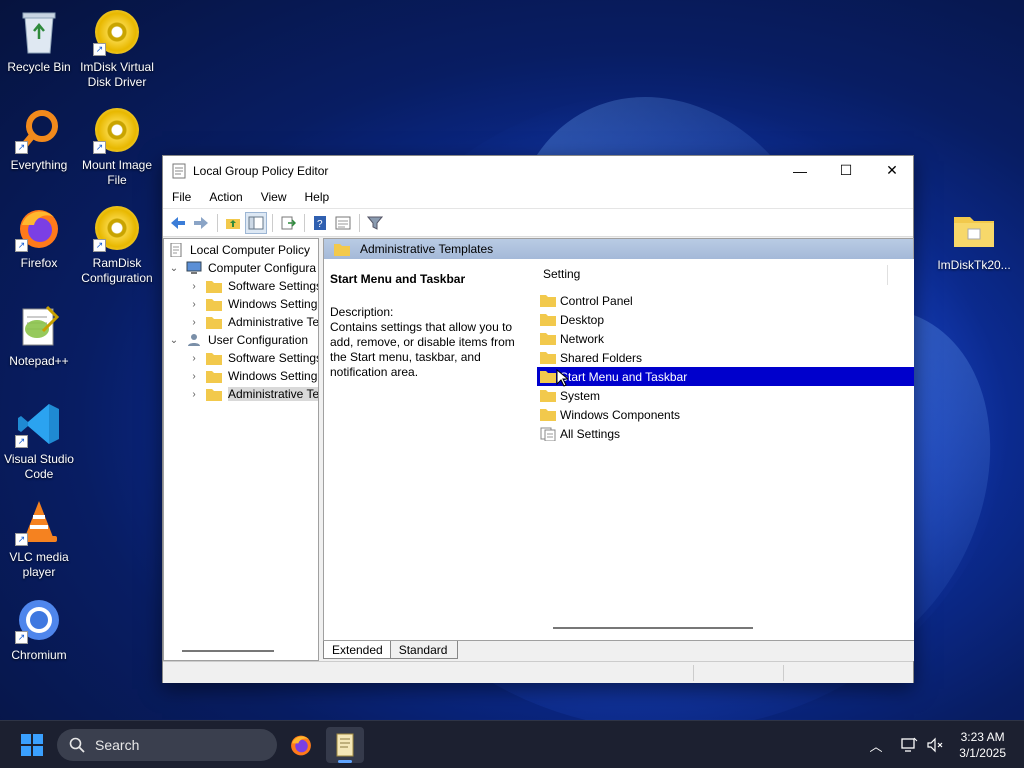 Image resolution: width=1024 pixels, height=768 pixels. Describe the element at coordinates (225, 197) in the screenshot. I see `menu-action: Action` at that location.